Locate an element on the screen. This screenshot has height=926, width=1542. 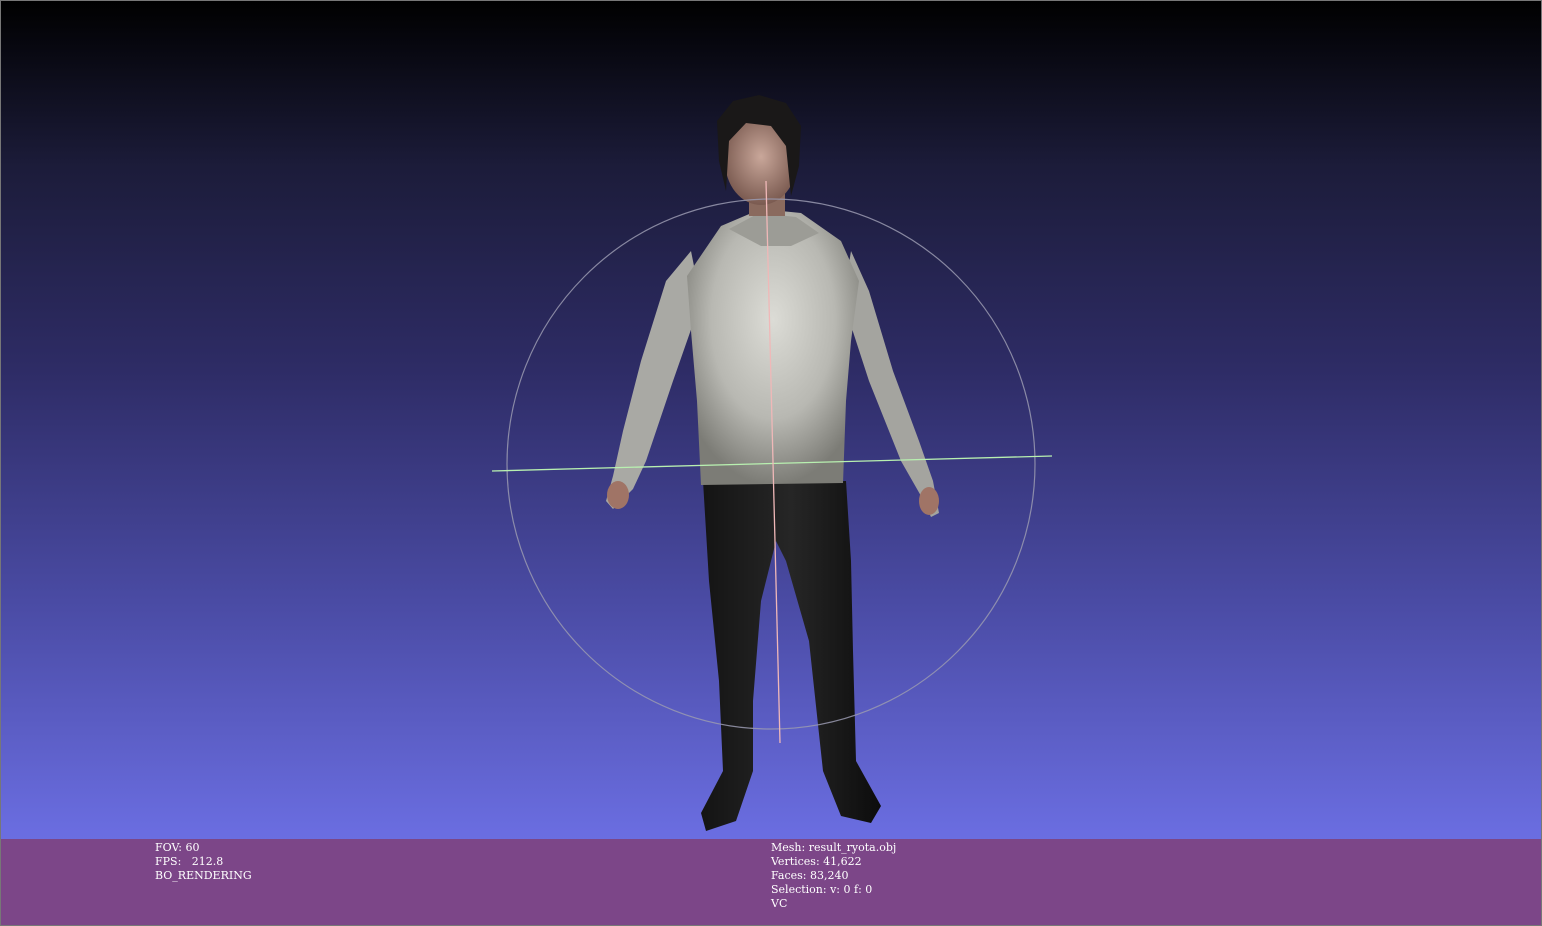
faces-readout: Faces: 83,240 is located at coordinates (810, 875).